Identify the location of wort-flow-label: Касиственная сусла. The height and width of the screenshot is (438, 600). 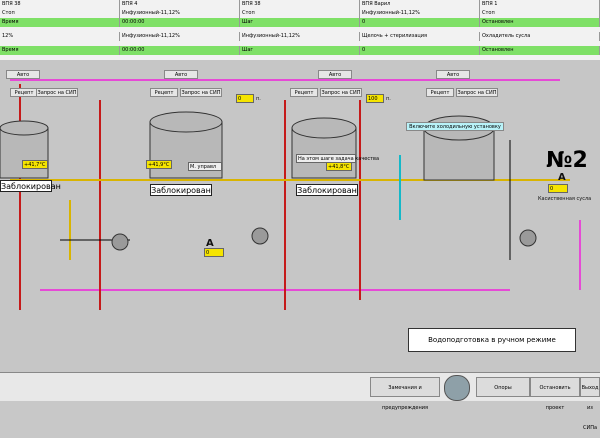
(565, 199).